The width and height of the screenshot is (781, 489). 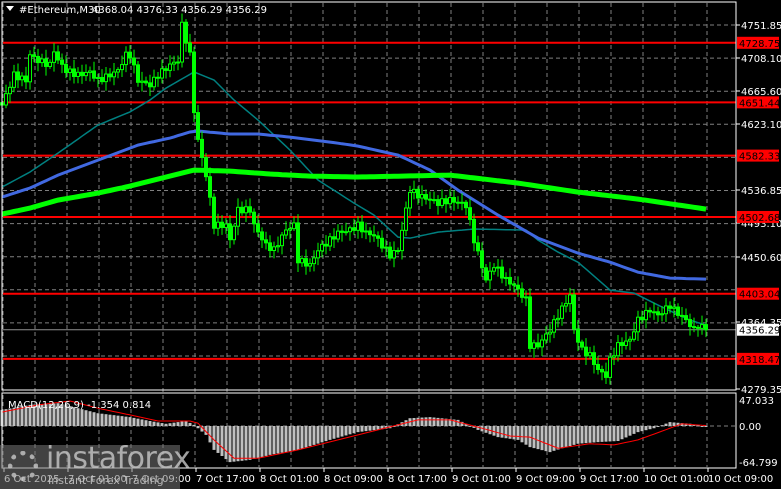 What do you see at coordinates (750, 427) in the screenshot?
I see `macd-tick-label: 0.00` at bounding box center [750, 427].